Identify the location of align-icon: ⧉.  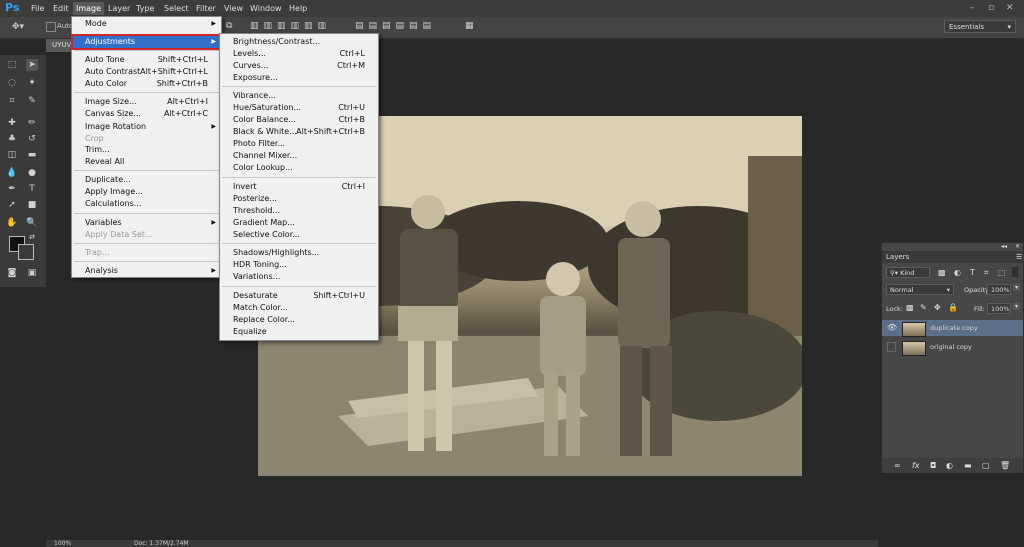
(229, 26).